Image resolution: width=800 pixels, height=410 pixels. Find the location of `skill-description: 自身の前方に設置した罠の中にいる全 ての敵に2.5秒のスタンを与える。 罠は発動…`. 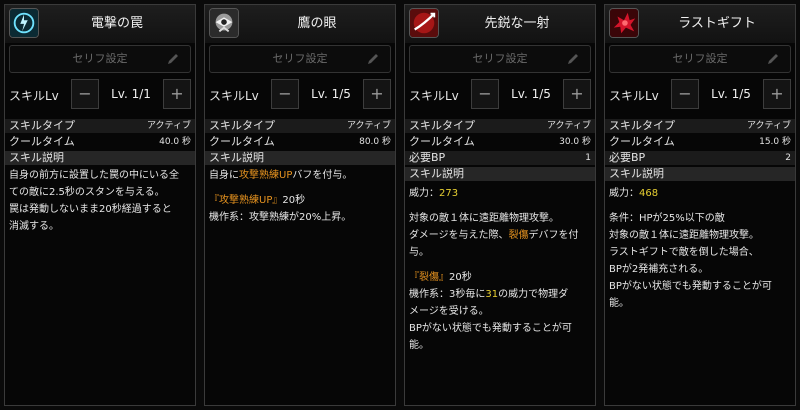

skill-description: 自身の前方に設置した罠の中にいる全 ての敵に2.5秒のスタンを与える。 罠は発動… is located at coordinates (100, 201).